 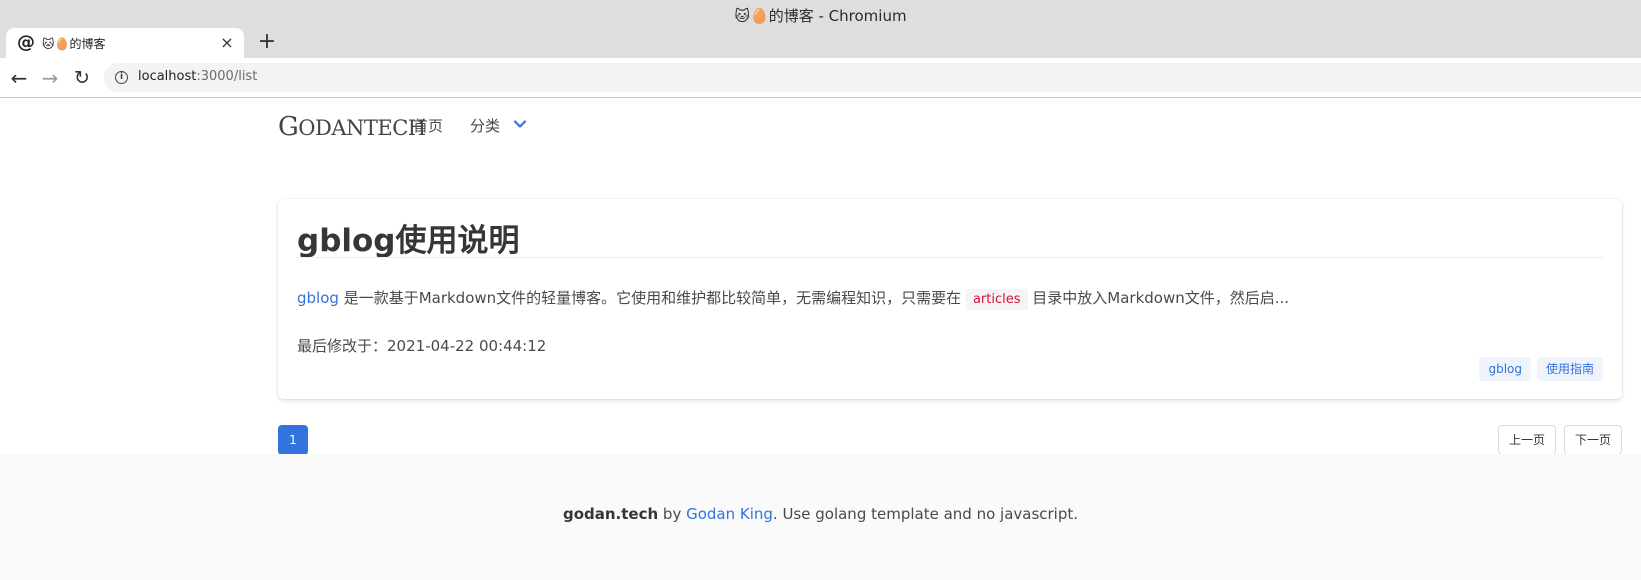 I want to click on site-navbar: GODANTECH 首页 分类, so click(x=948, y=126).